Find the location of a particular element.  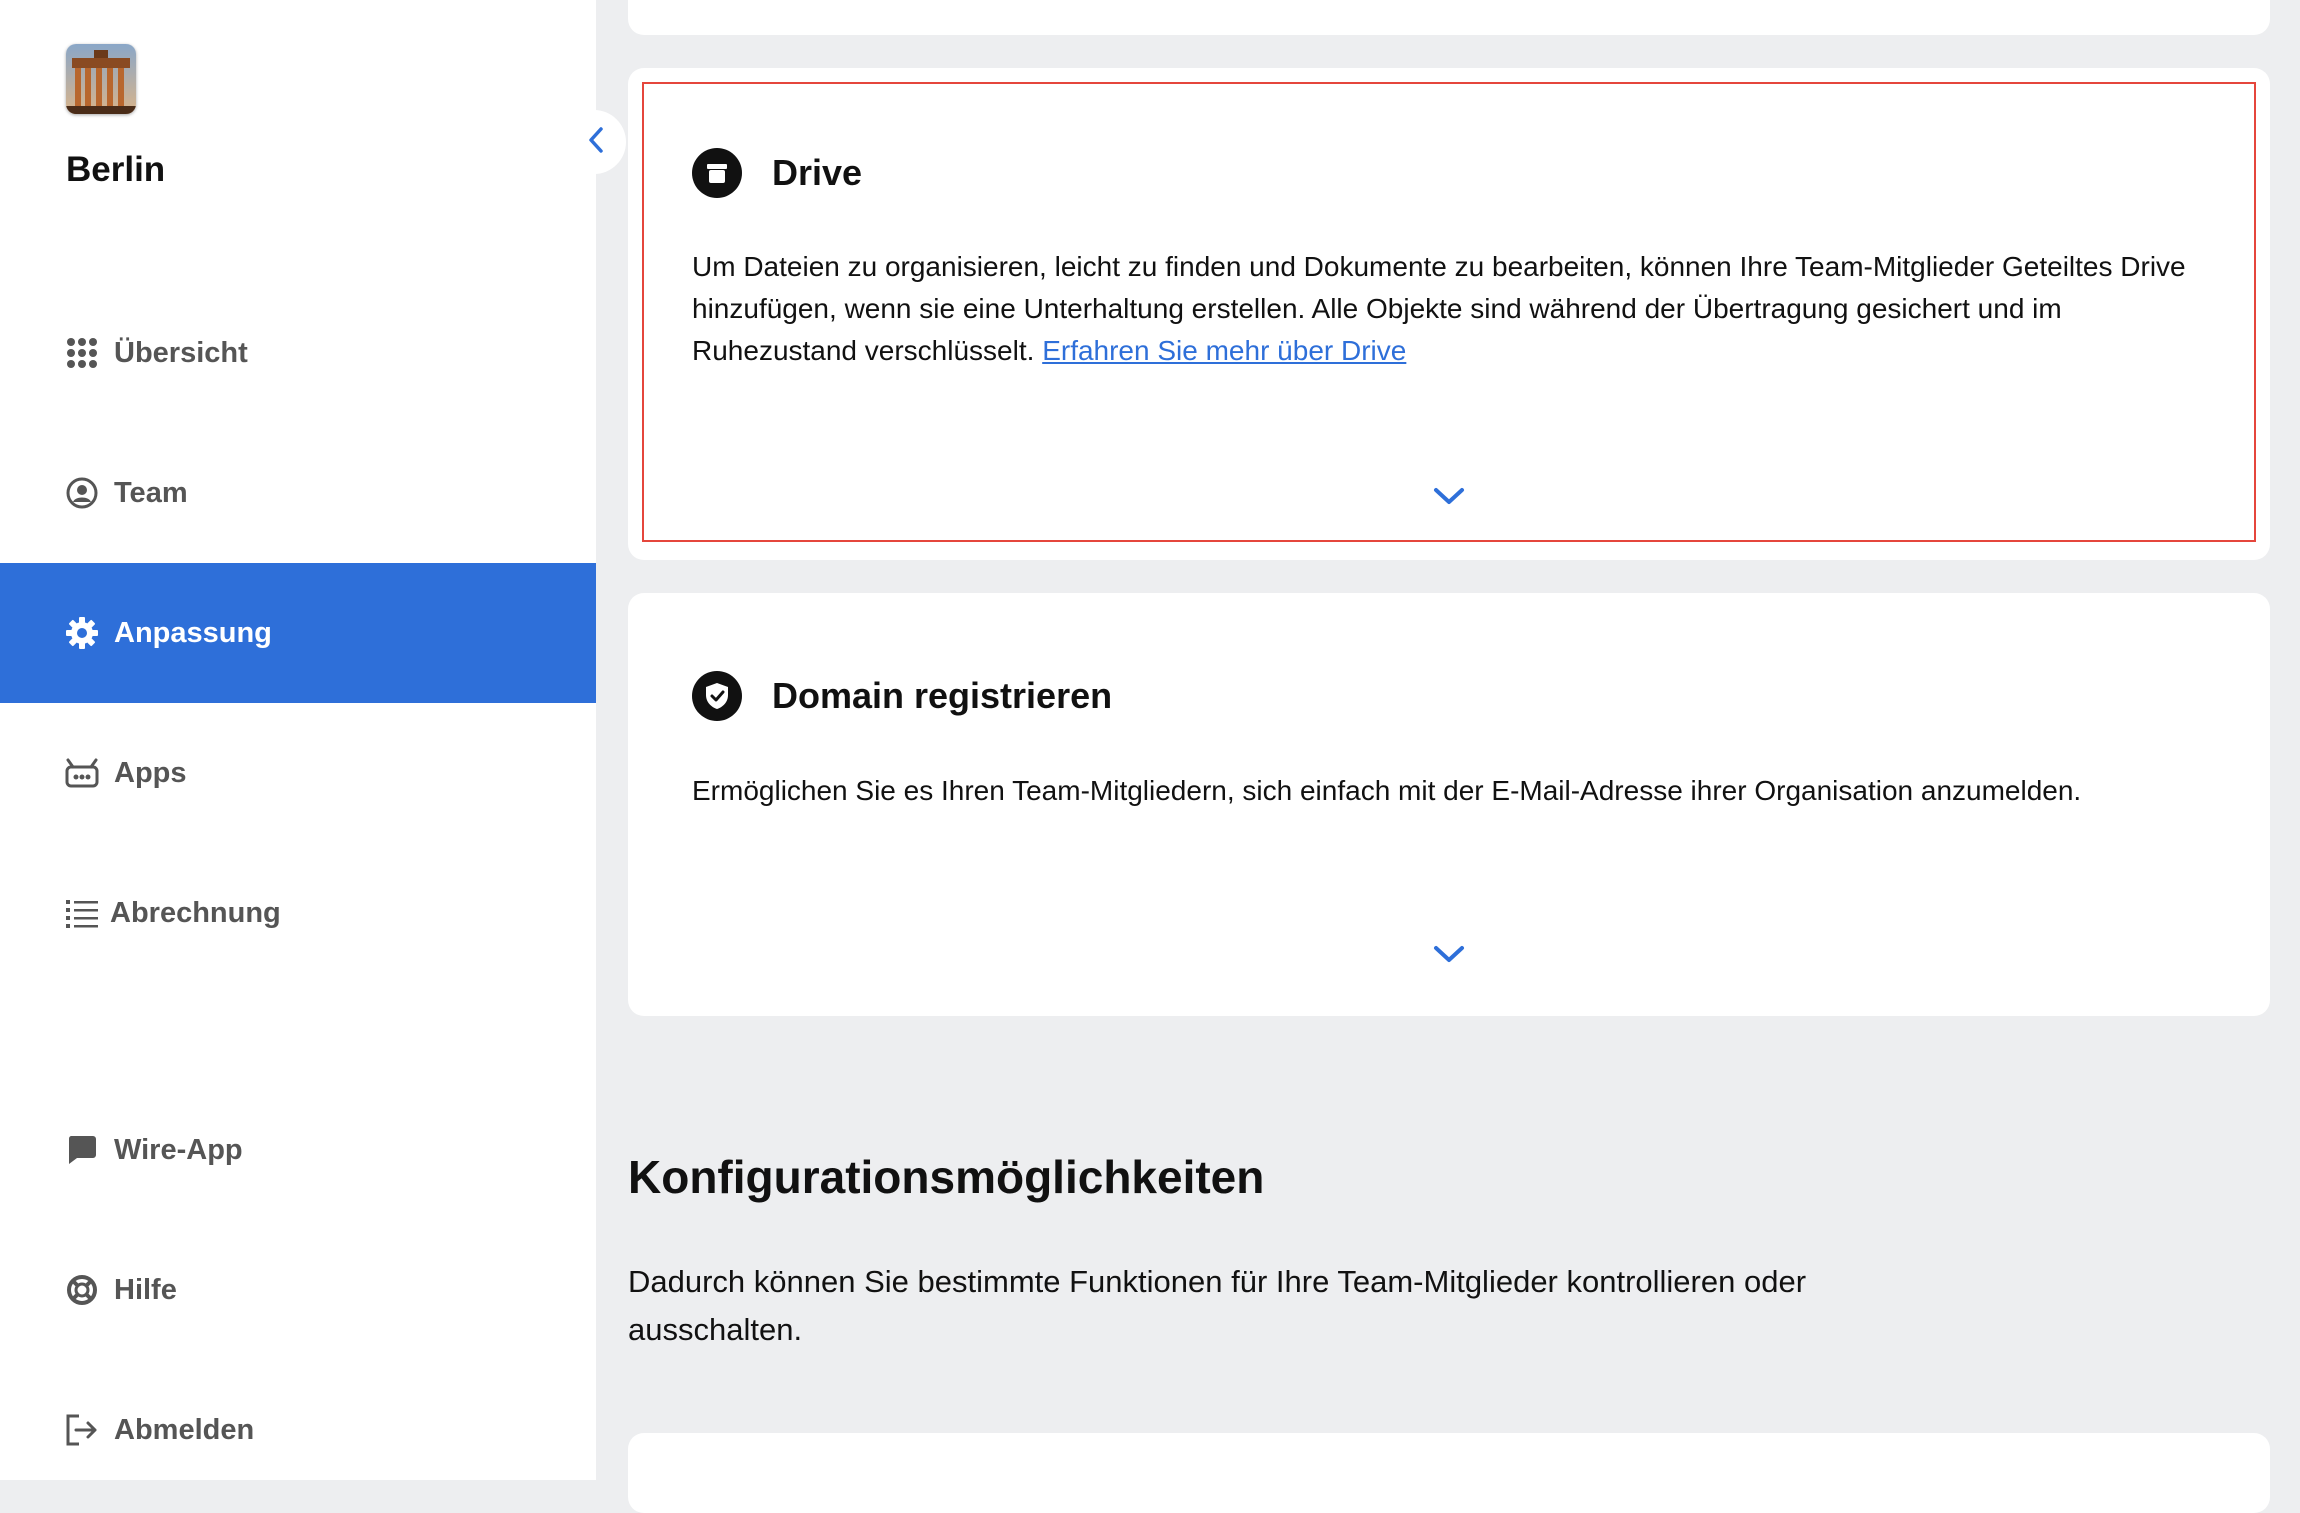

sidebar-item-label: Übersicht is located at coordinates (181, 352).